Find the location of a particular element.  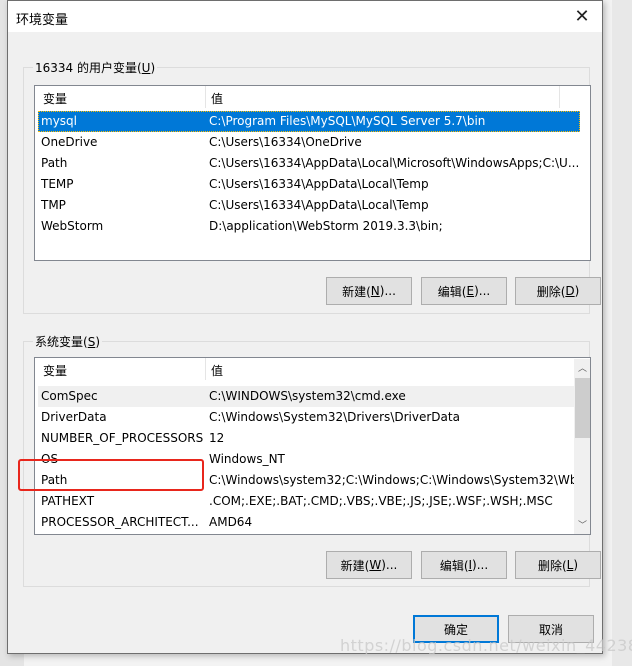

table-row: NUMBER_OF_PROCESSORS 12 is located at coordinates (306, 438).